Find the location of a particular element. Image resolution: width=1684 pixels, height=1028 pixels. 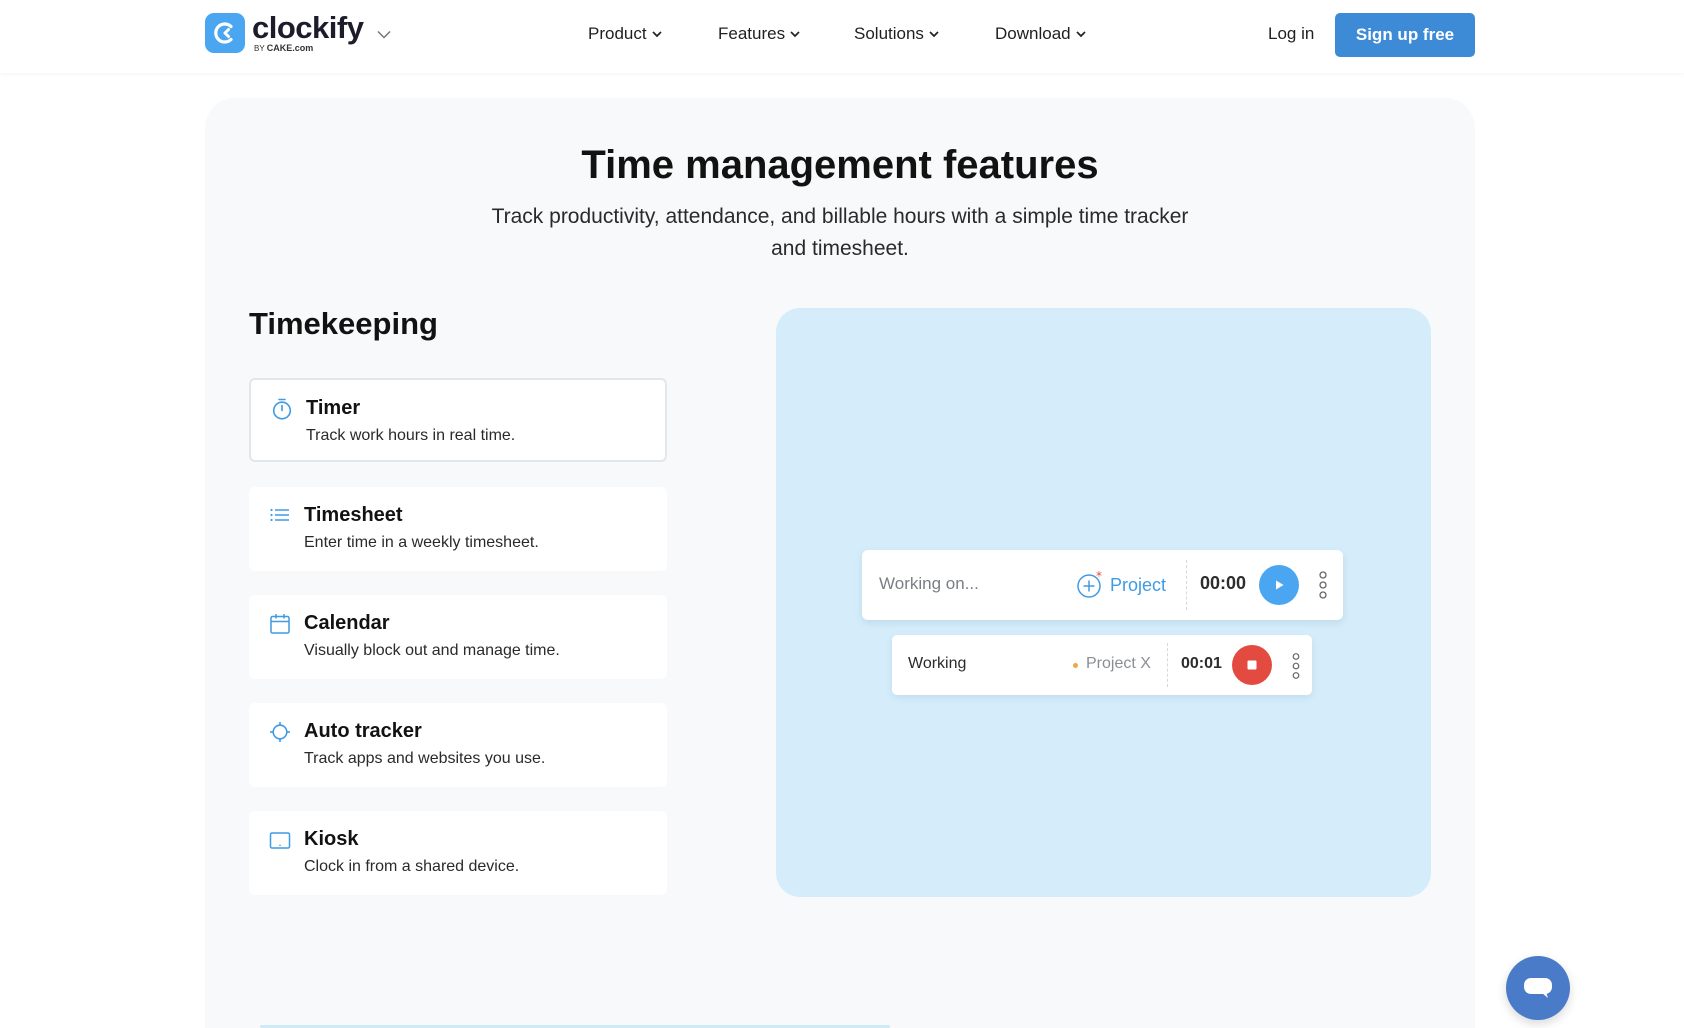

nav-download: Download is located at coordinates (1040, 34).